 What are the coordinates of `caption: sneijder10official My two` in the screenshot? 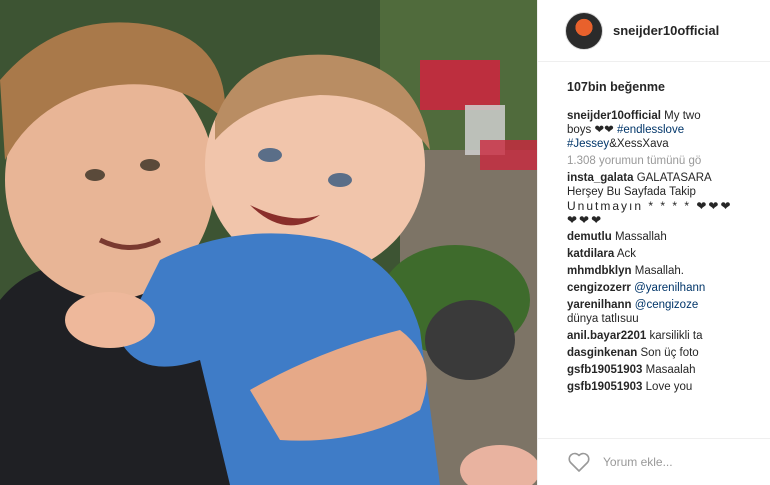 It's located at (668, 116).